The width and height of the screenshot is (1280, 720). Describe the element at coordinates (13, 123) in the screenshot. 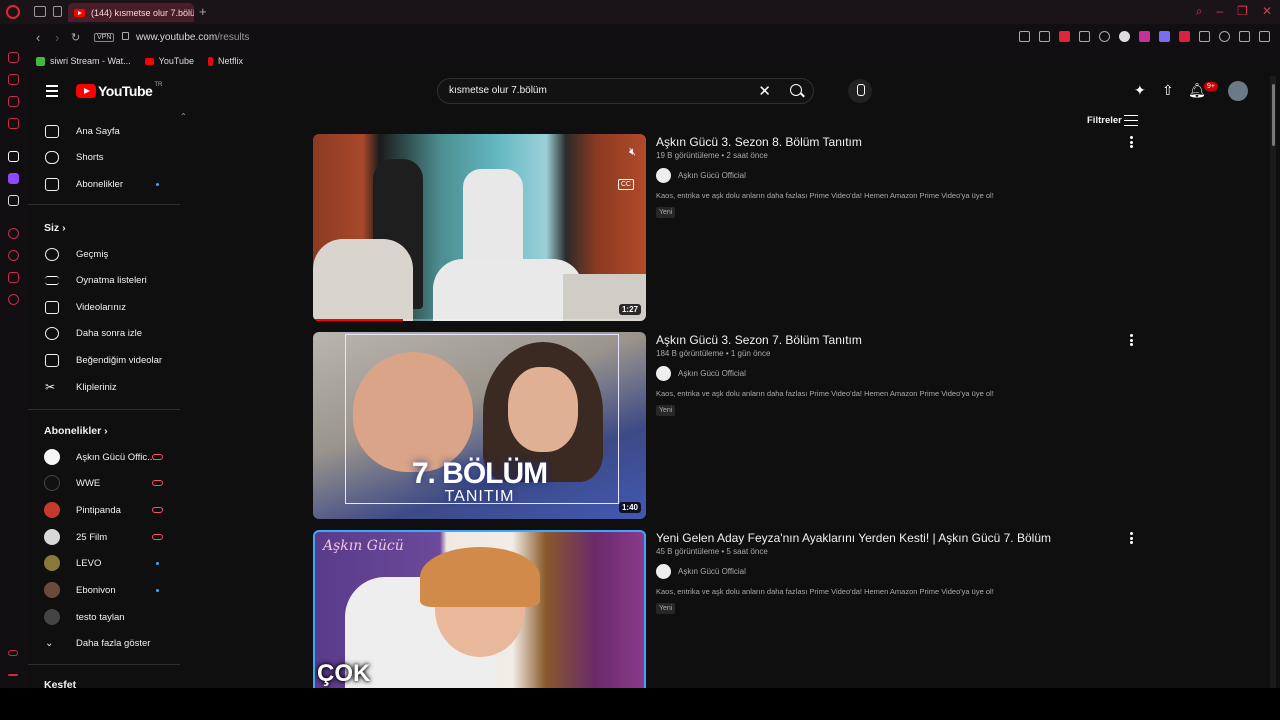

I see `instagram-icon` at that location.